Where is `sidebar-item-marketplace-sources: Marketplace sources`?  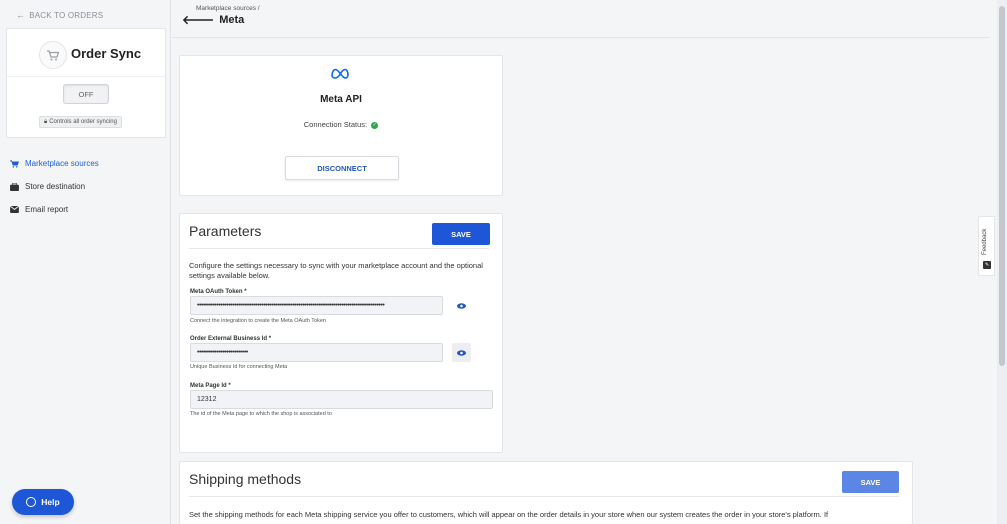 sidebar-item-marketplace-sources: Marketplace sources is located at coordinates (54, 163).